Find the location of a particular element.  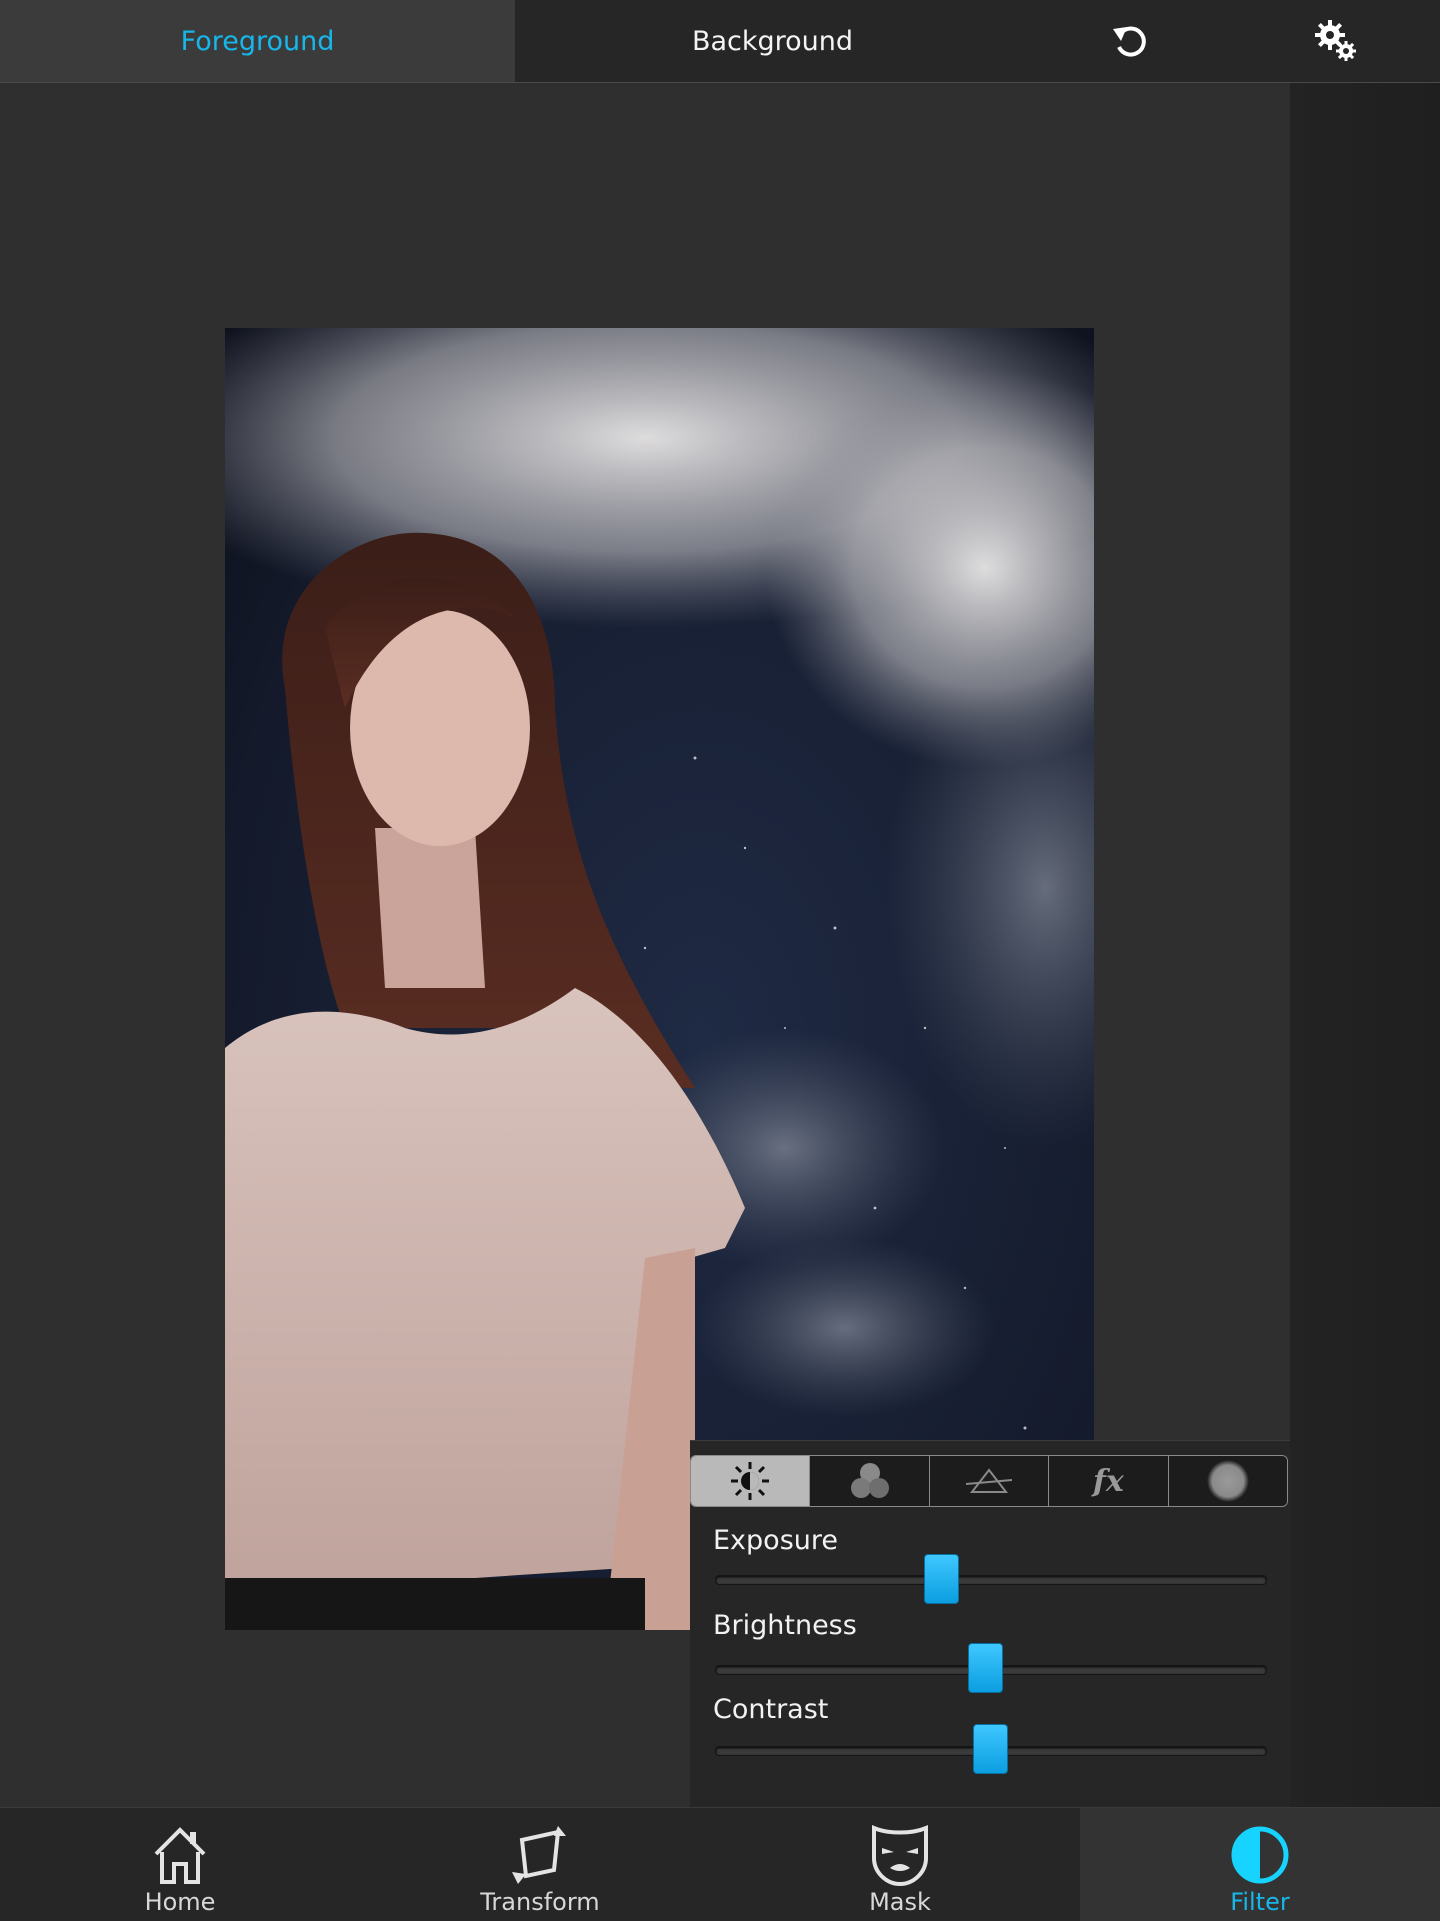

mask-icon is located at coordinates (900, 1855).